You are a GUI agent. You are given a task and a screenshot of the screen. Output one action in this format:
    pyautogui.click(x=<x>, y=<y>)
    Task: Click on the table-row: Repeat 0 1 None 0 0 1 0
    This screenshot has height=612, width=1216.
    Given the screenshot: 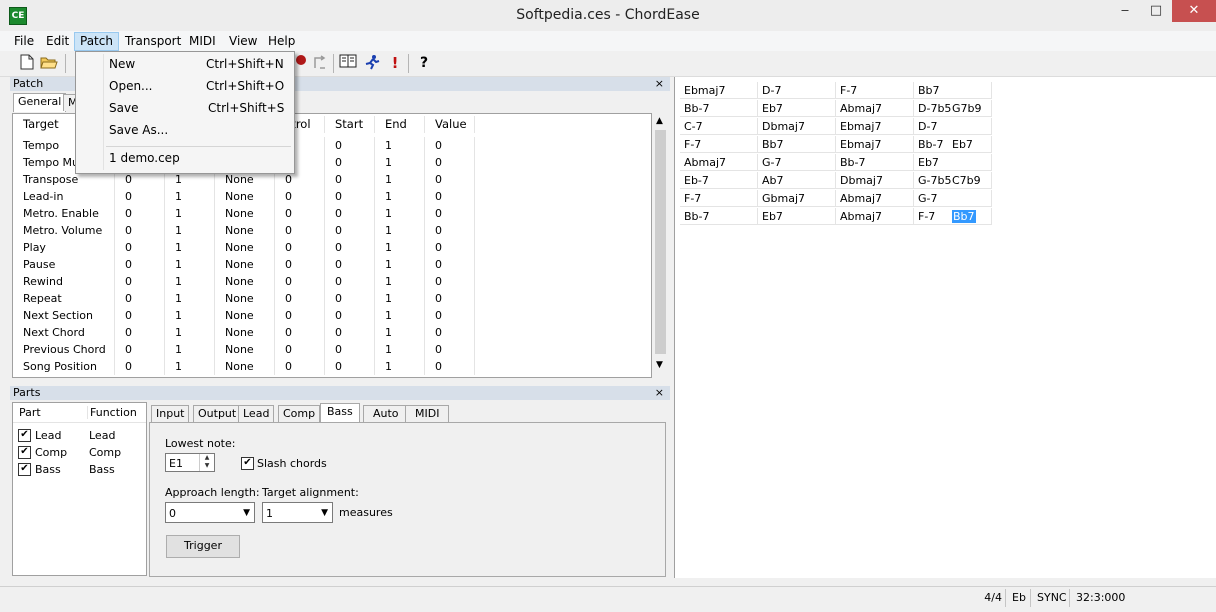 What is the action you would take?
    pyautogui.click(x=248, y=298)
    